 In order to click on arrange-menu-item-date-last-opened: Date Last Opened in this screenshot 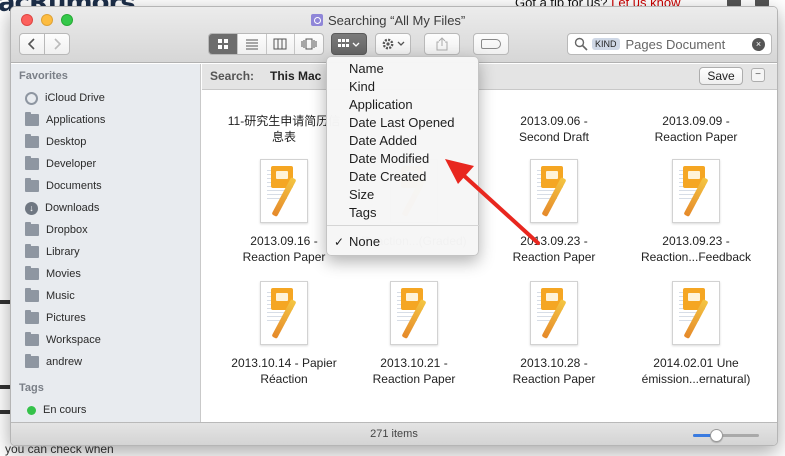, I will do `click(403, 123)`.